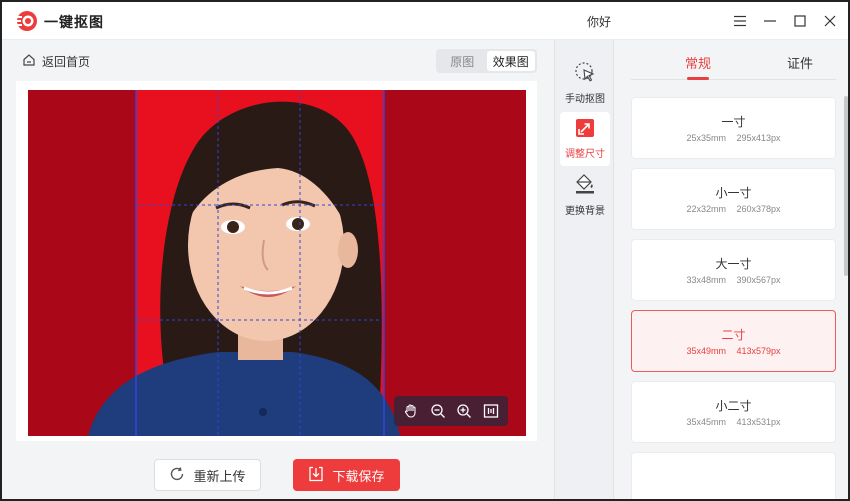  What do you see at coordinates (585, 99) in the screenshot?
I see `tool-label: 手动抠图` at bounding box center [585, 99].